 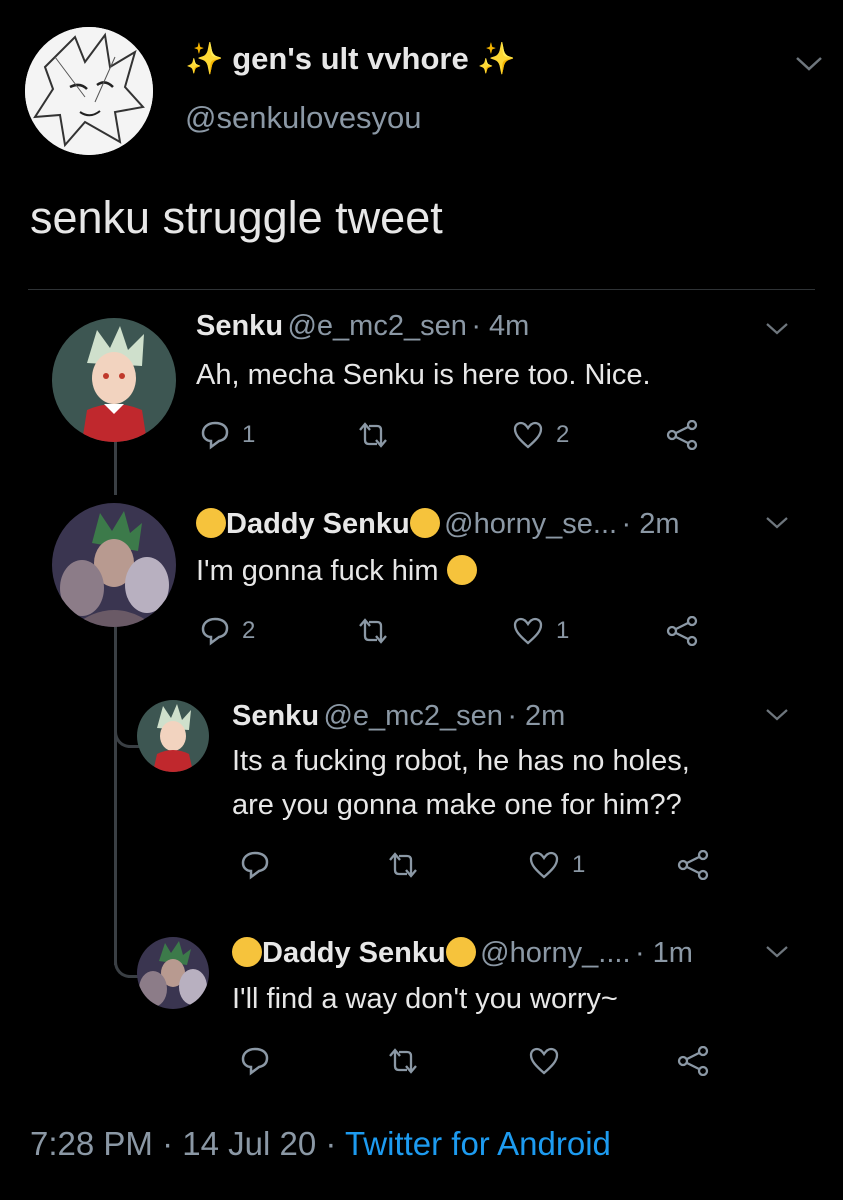 I want to click on tweet-time: 7:28 PM, so click(x=91, y=1143).